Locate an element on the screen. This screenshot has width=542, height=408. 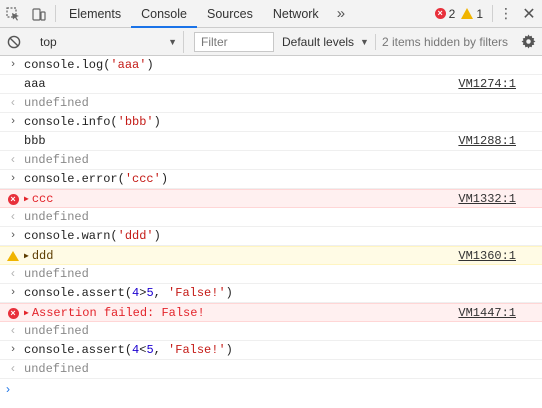
customize-menu-button: ⋮ is located at coordinates (506, 13).